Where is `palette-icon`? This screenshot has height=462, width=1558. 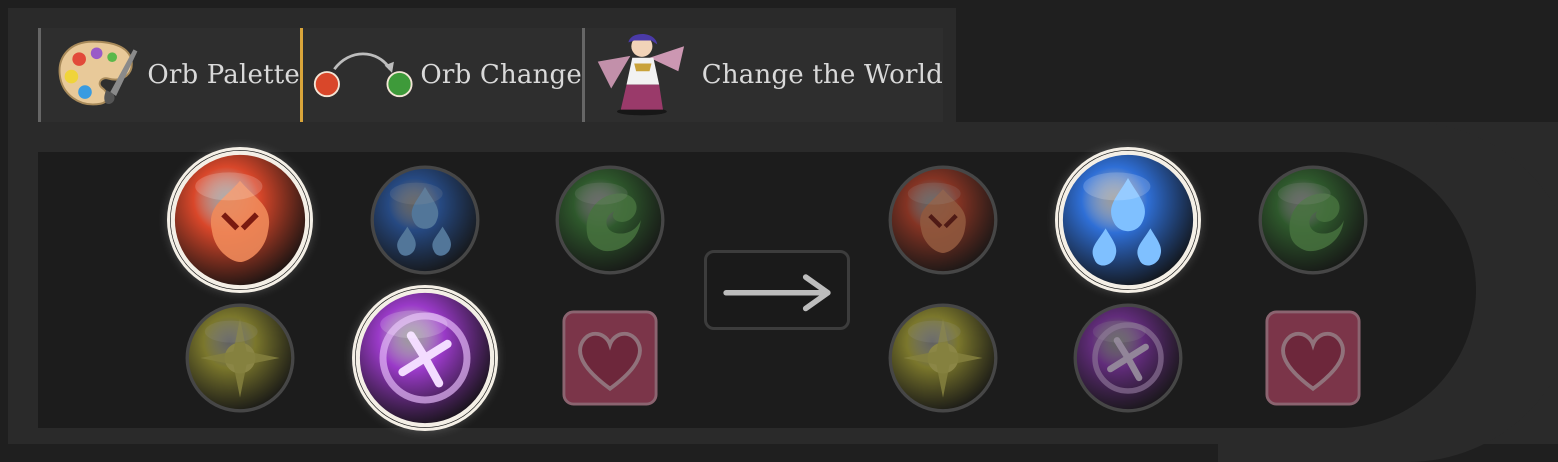 palette-icon is located at coordinates (95, 75).